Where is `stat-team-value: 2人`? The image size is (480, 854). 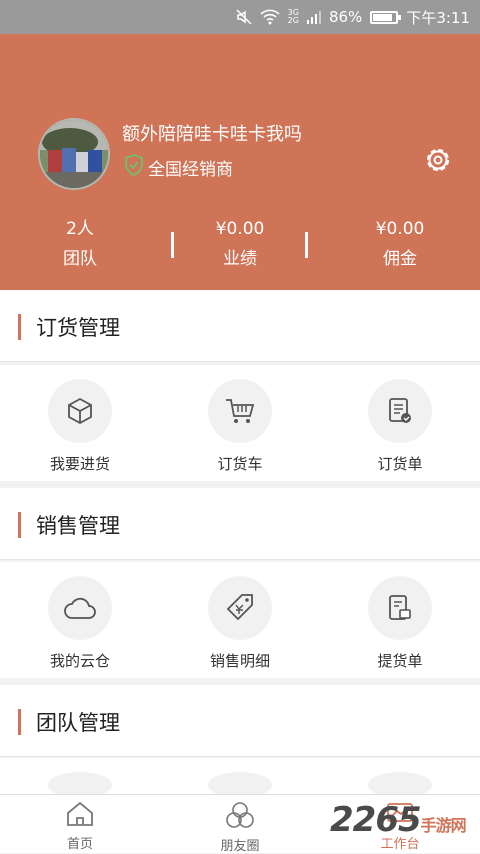 stat-team-value: 2人 is located at coordinates (80, 229).